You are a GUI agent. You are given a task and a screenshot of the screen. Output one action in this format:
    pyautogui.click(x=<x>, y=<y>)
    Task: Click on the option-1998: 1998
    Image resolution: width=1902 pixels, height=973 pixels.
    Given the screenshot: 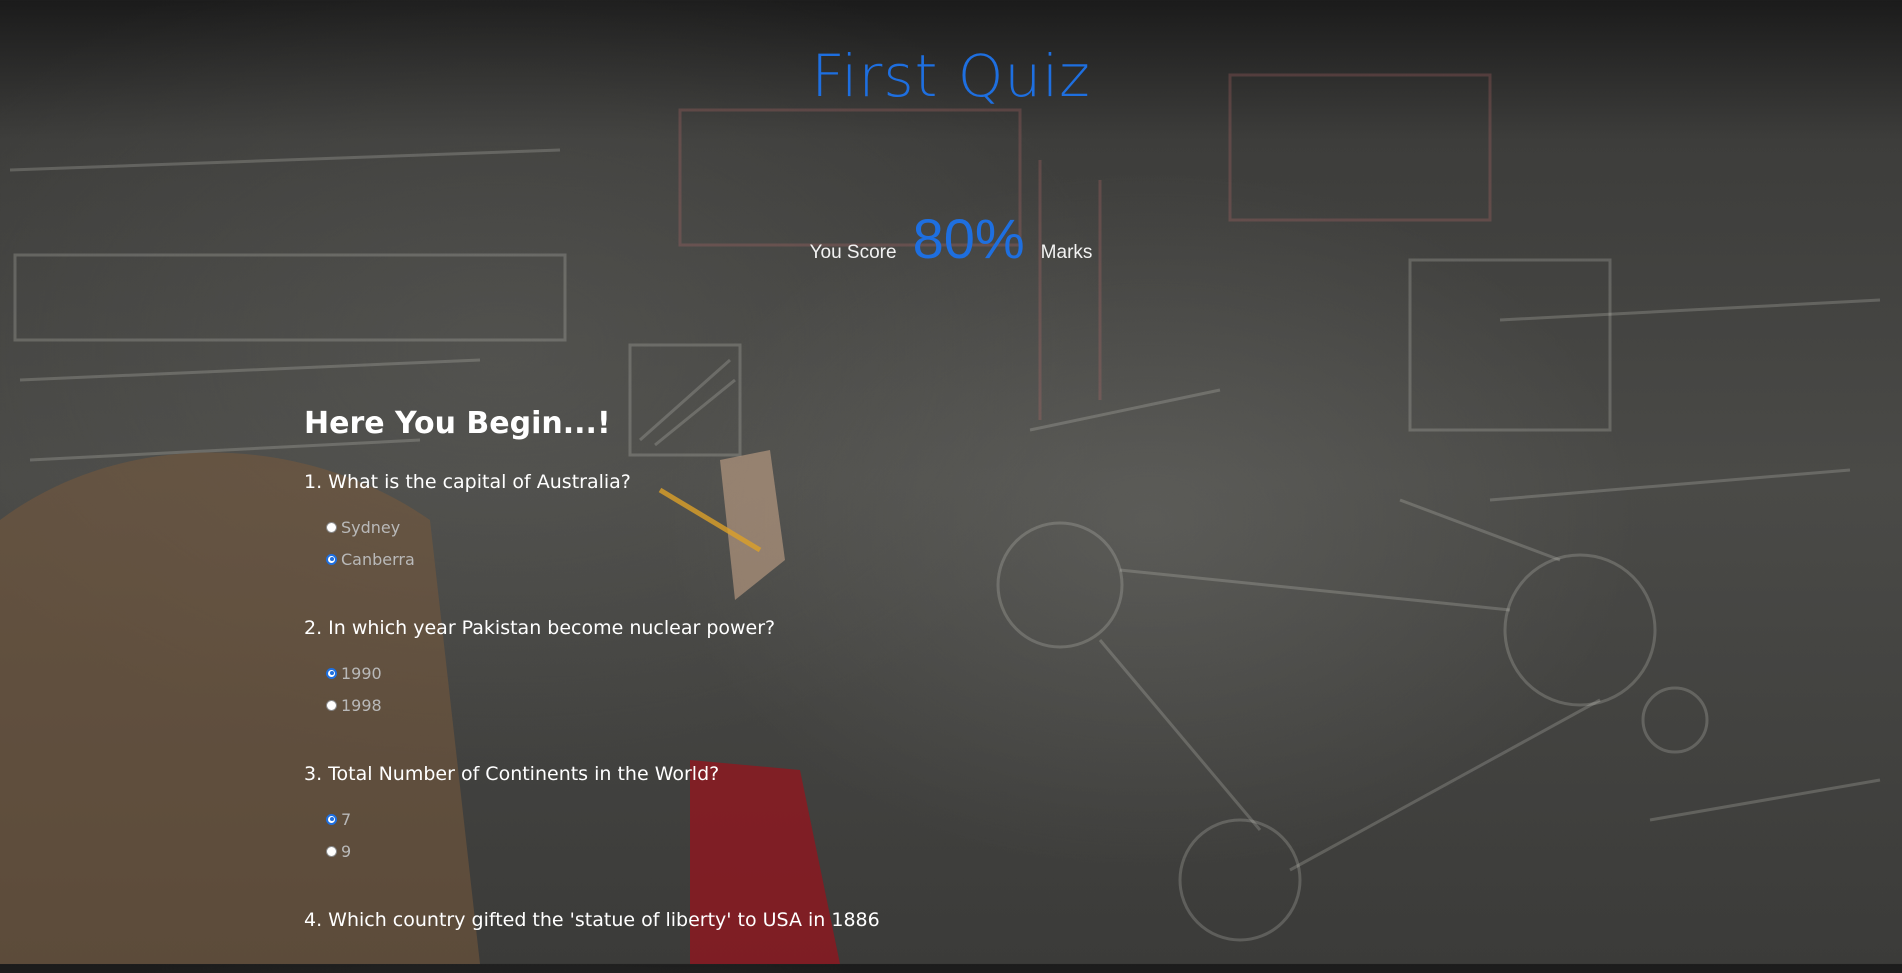 What is the action you would take?
    pyautogui.click(x=765, y=705)
    